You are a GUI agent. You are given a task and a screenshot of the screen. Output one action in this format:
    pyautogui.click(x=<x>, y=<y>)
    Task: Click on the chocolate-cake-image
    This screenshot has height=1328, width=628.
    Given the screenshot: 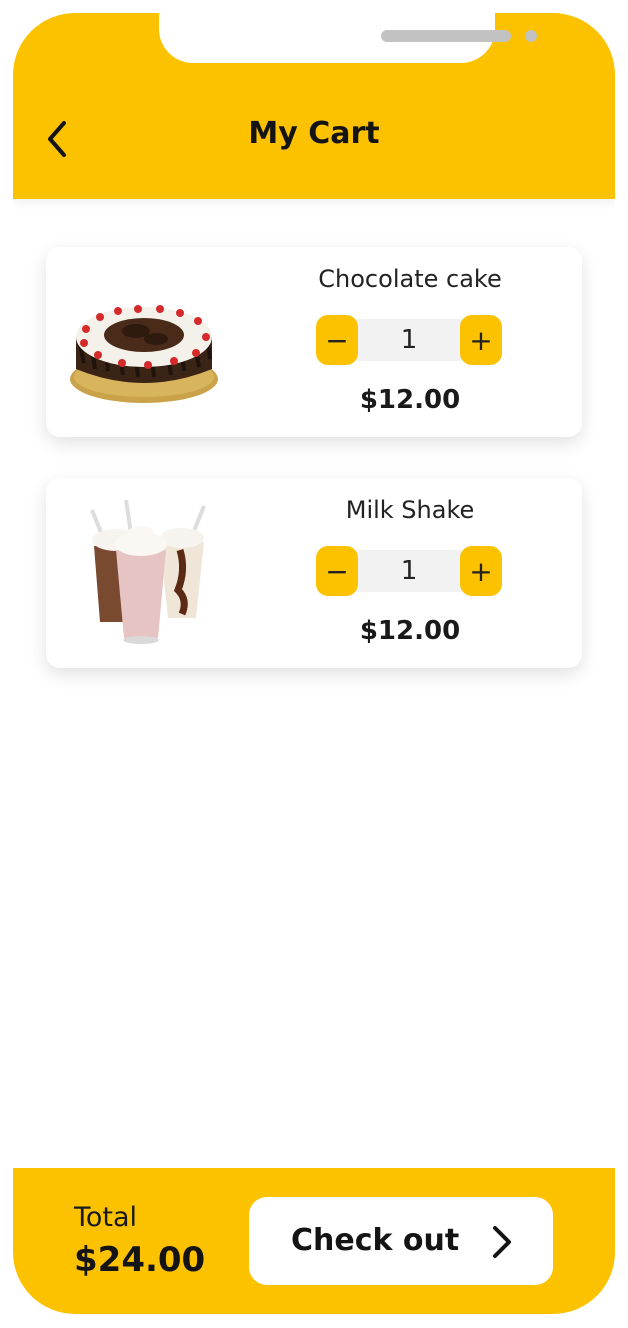 What is the action you would take?
    pyautogui.click(x=144, y=344)
    